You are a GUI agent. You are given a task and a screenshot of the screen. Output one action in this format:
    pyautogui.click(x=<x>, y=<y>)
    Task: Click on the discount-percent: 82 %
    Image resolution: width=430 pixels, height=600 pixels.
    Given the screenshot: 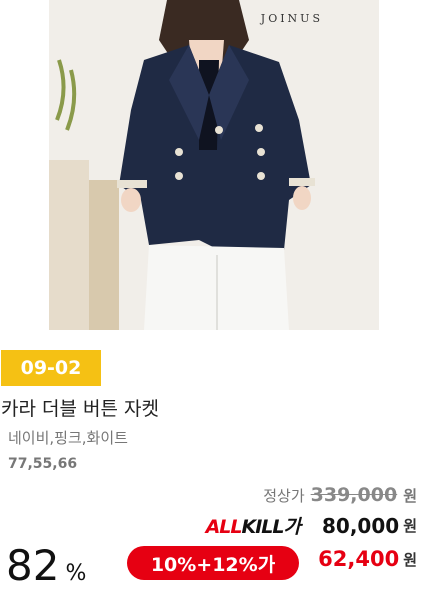 What is the action you would take?
    pyautogui.click(x=46, y=565)
    